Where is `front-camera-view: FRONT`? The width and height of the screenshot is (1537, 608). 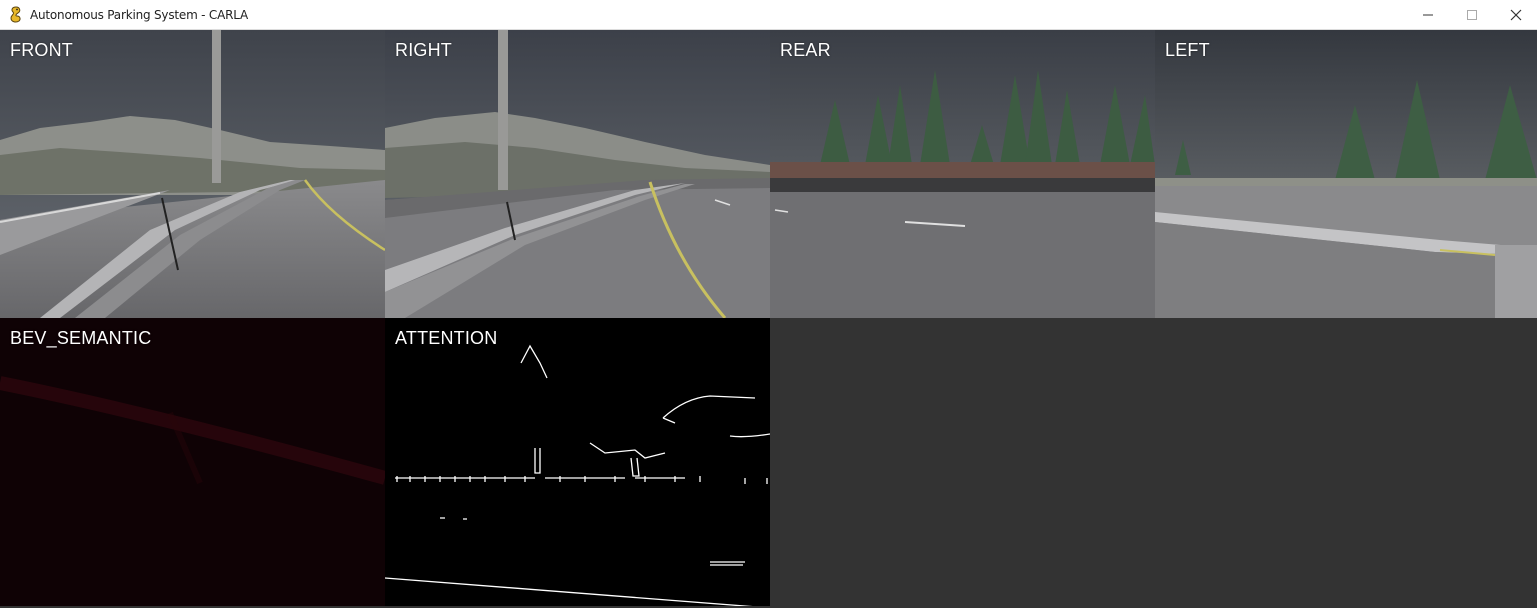
front-camera-view: FRONT is located at coordinates (192, 174).